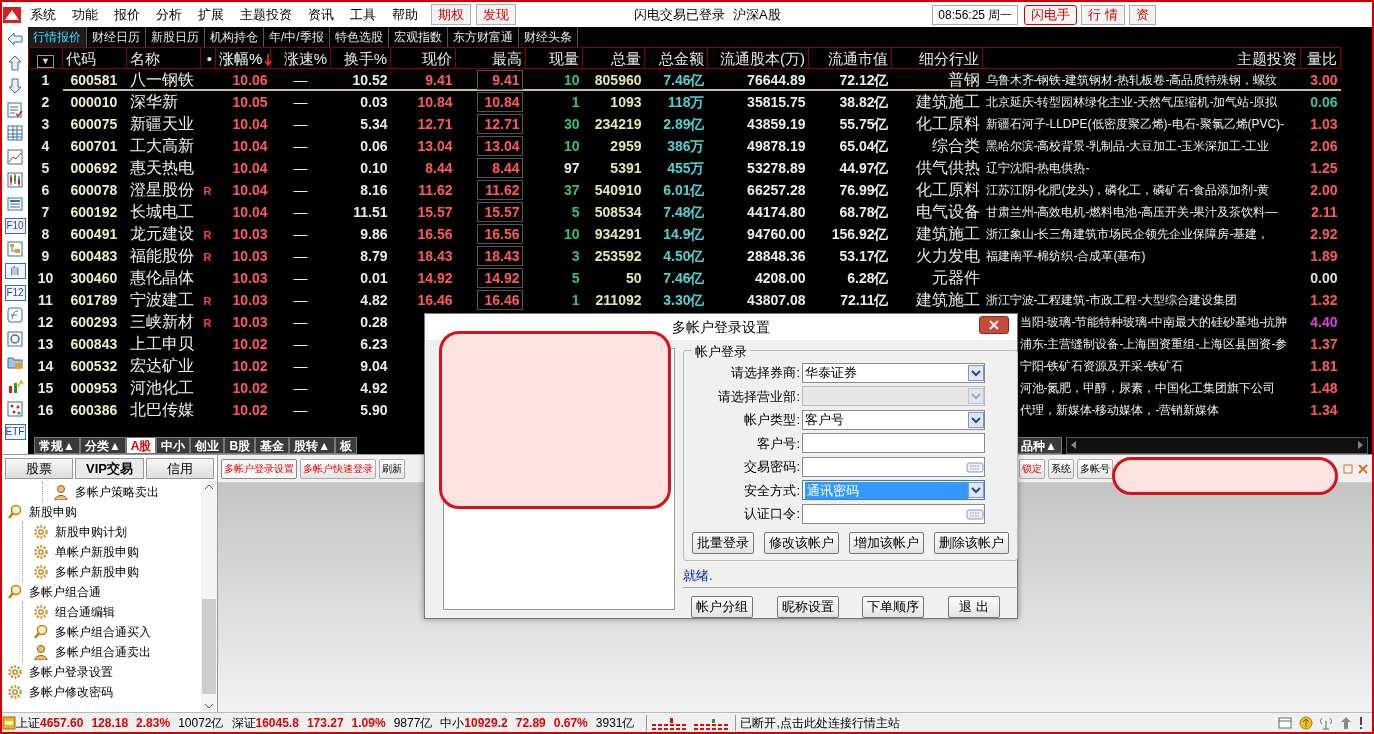 Image resolution: width=1374 pixels, height=734 pixels. I want to click on tab: 年/中/季报, so click(297, 37).